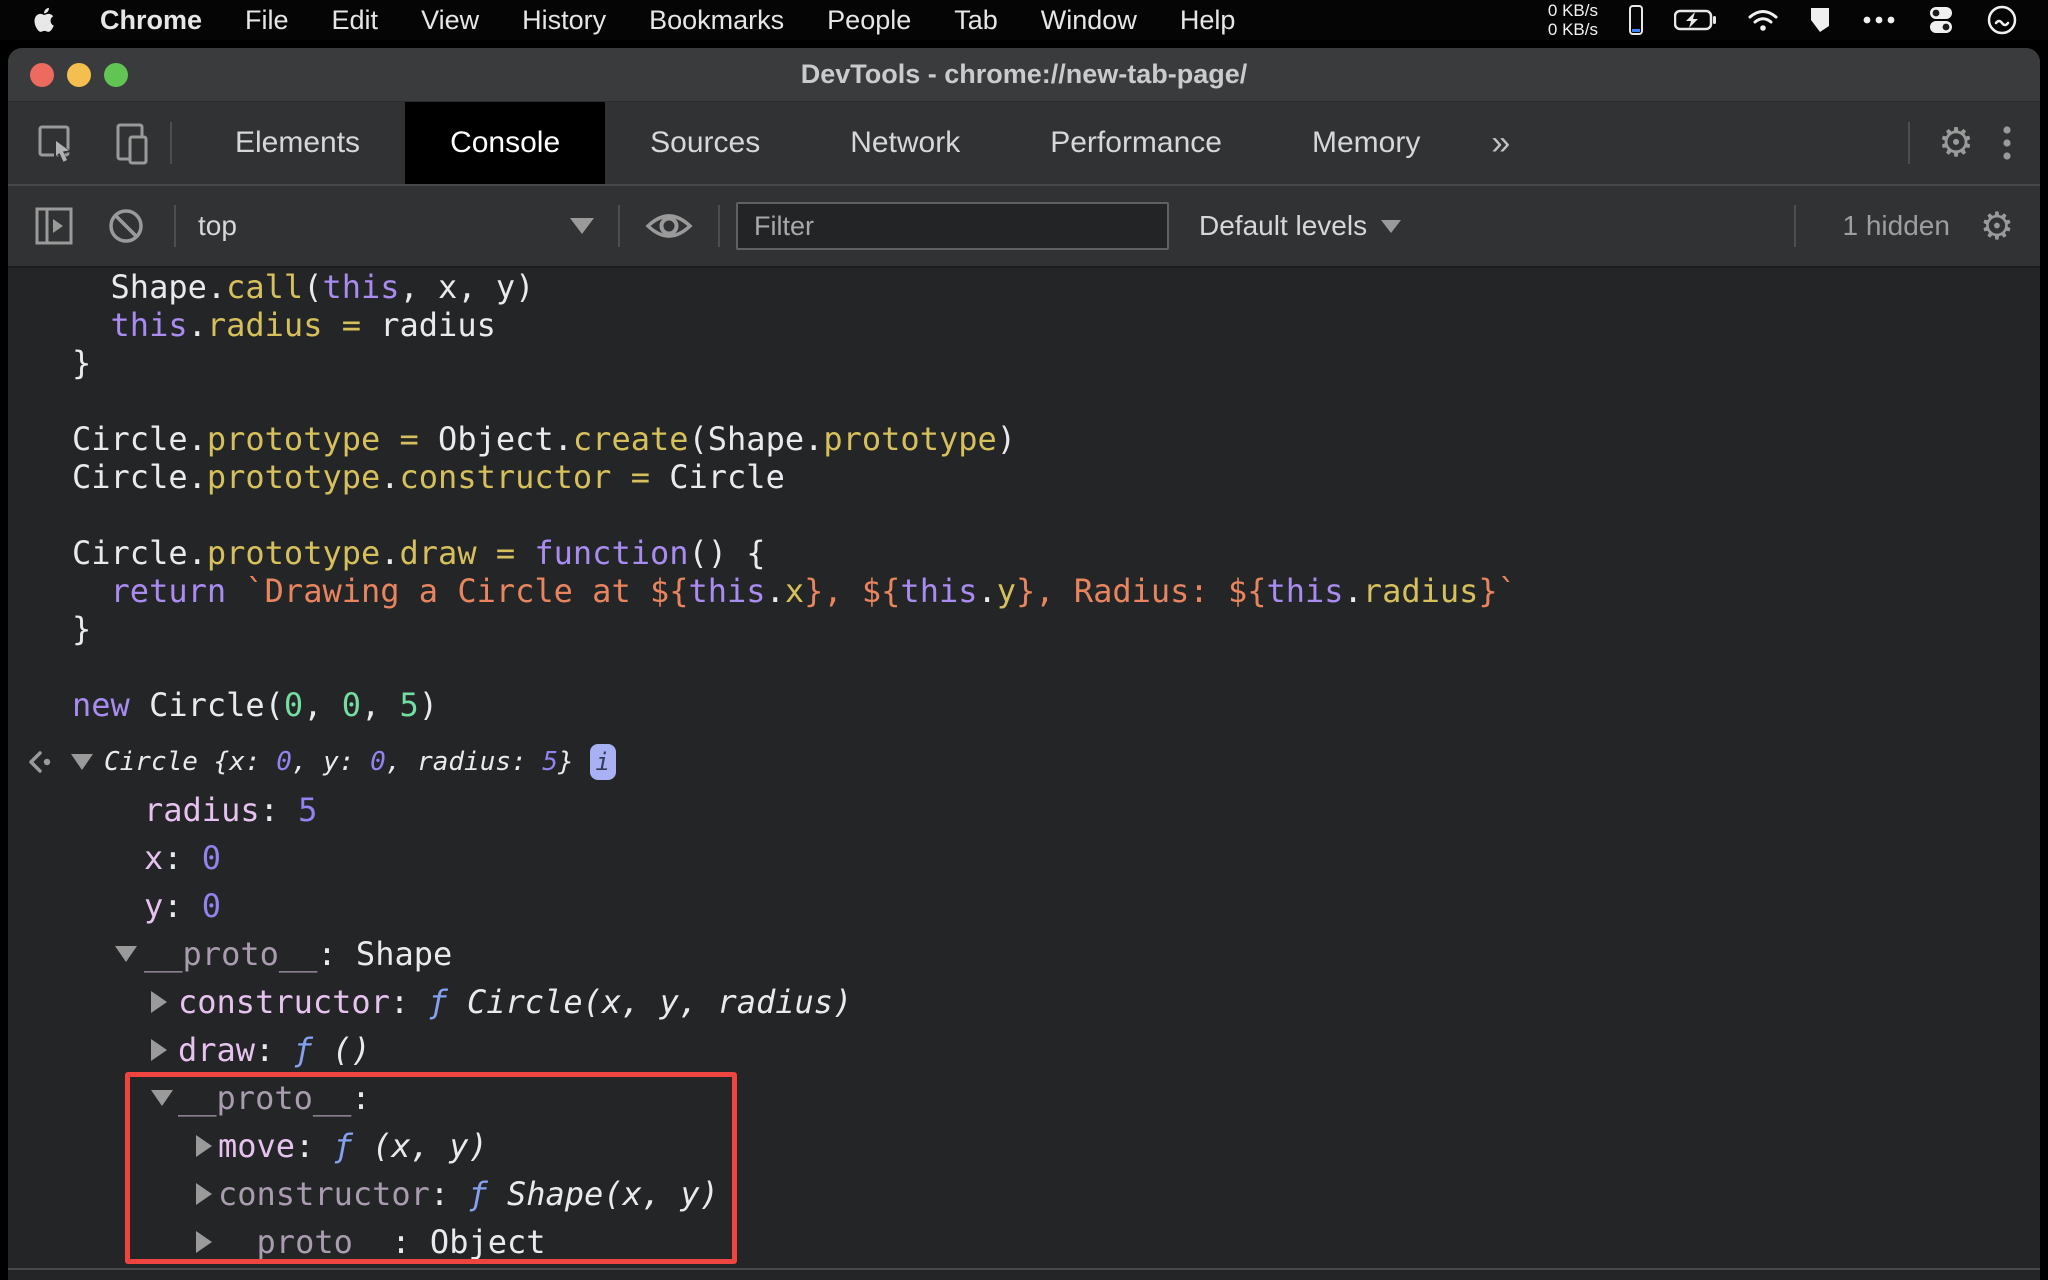 Image resolution: width=2048 pixels, height=1280 pixels. Describe the element at coordinates (952, 226) in the screenshot. I see `filter-input` at that location.